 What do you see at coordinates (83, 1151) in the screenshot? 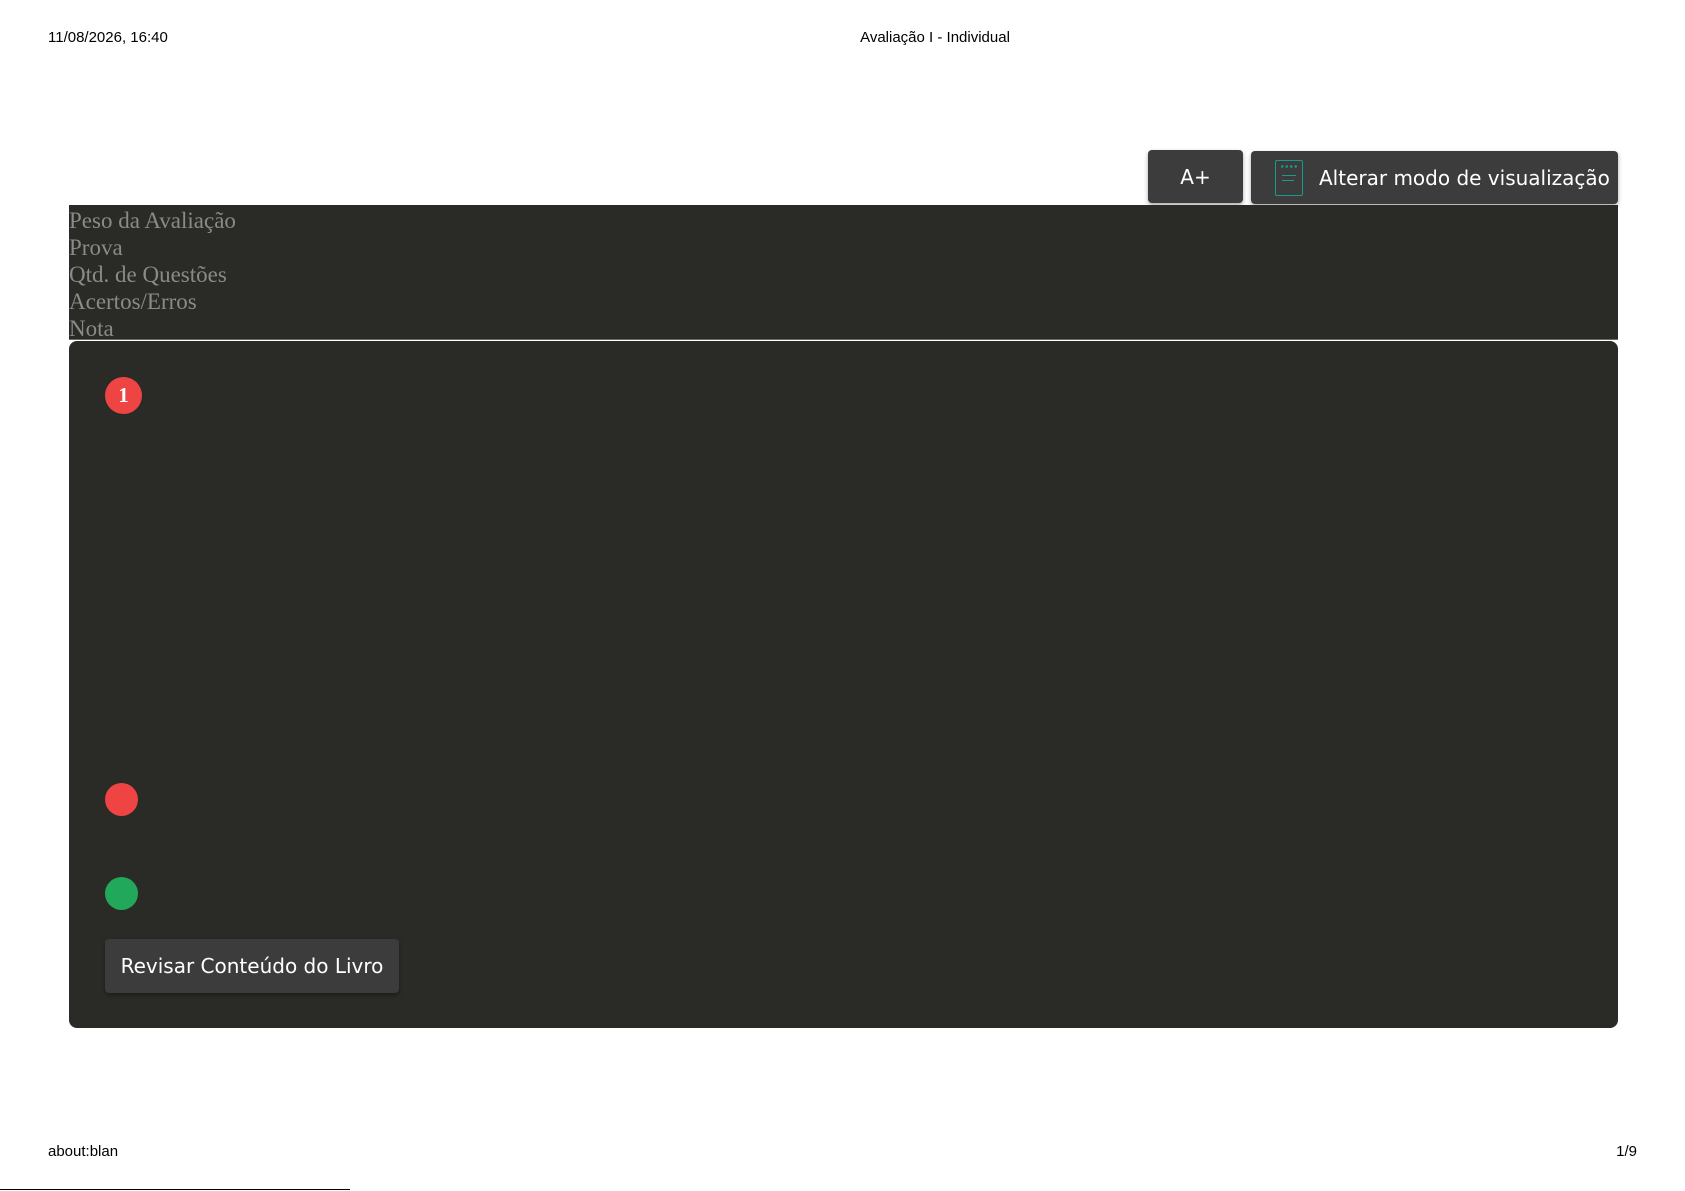
I see `print-url: about:blan` at bounding box center [83, 1151].